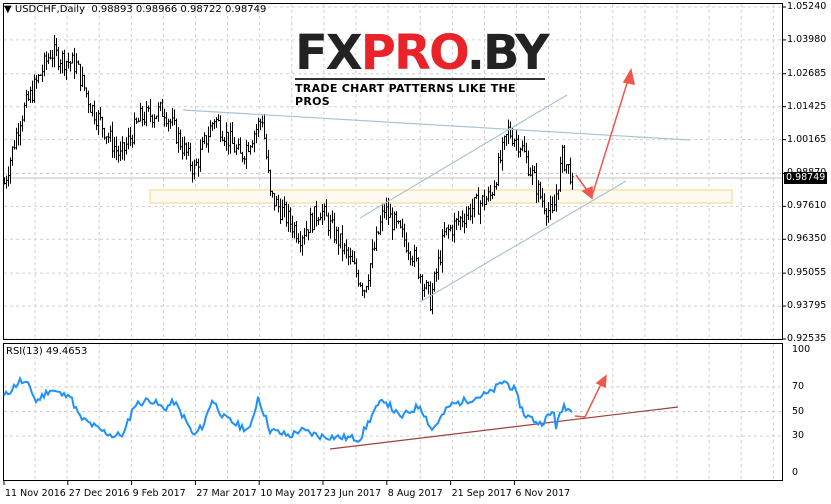 This screenshot has width=831, height=504. I want to click on ohlc-values: 0.98893 0.98966 0.98722 0.98749, so click(179, 9).